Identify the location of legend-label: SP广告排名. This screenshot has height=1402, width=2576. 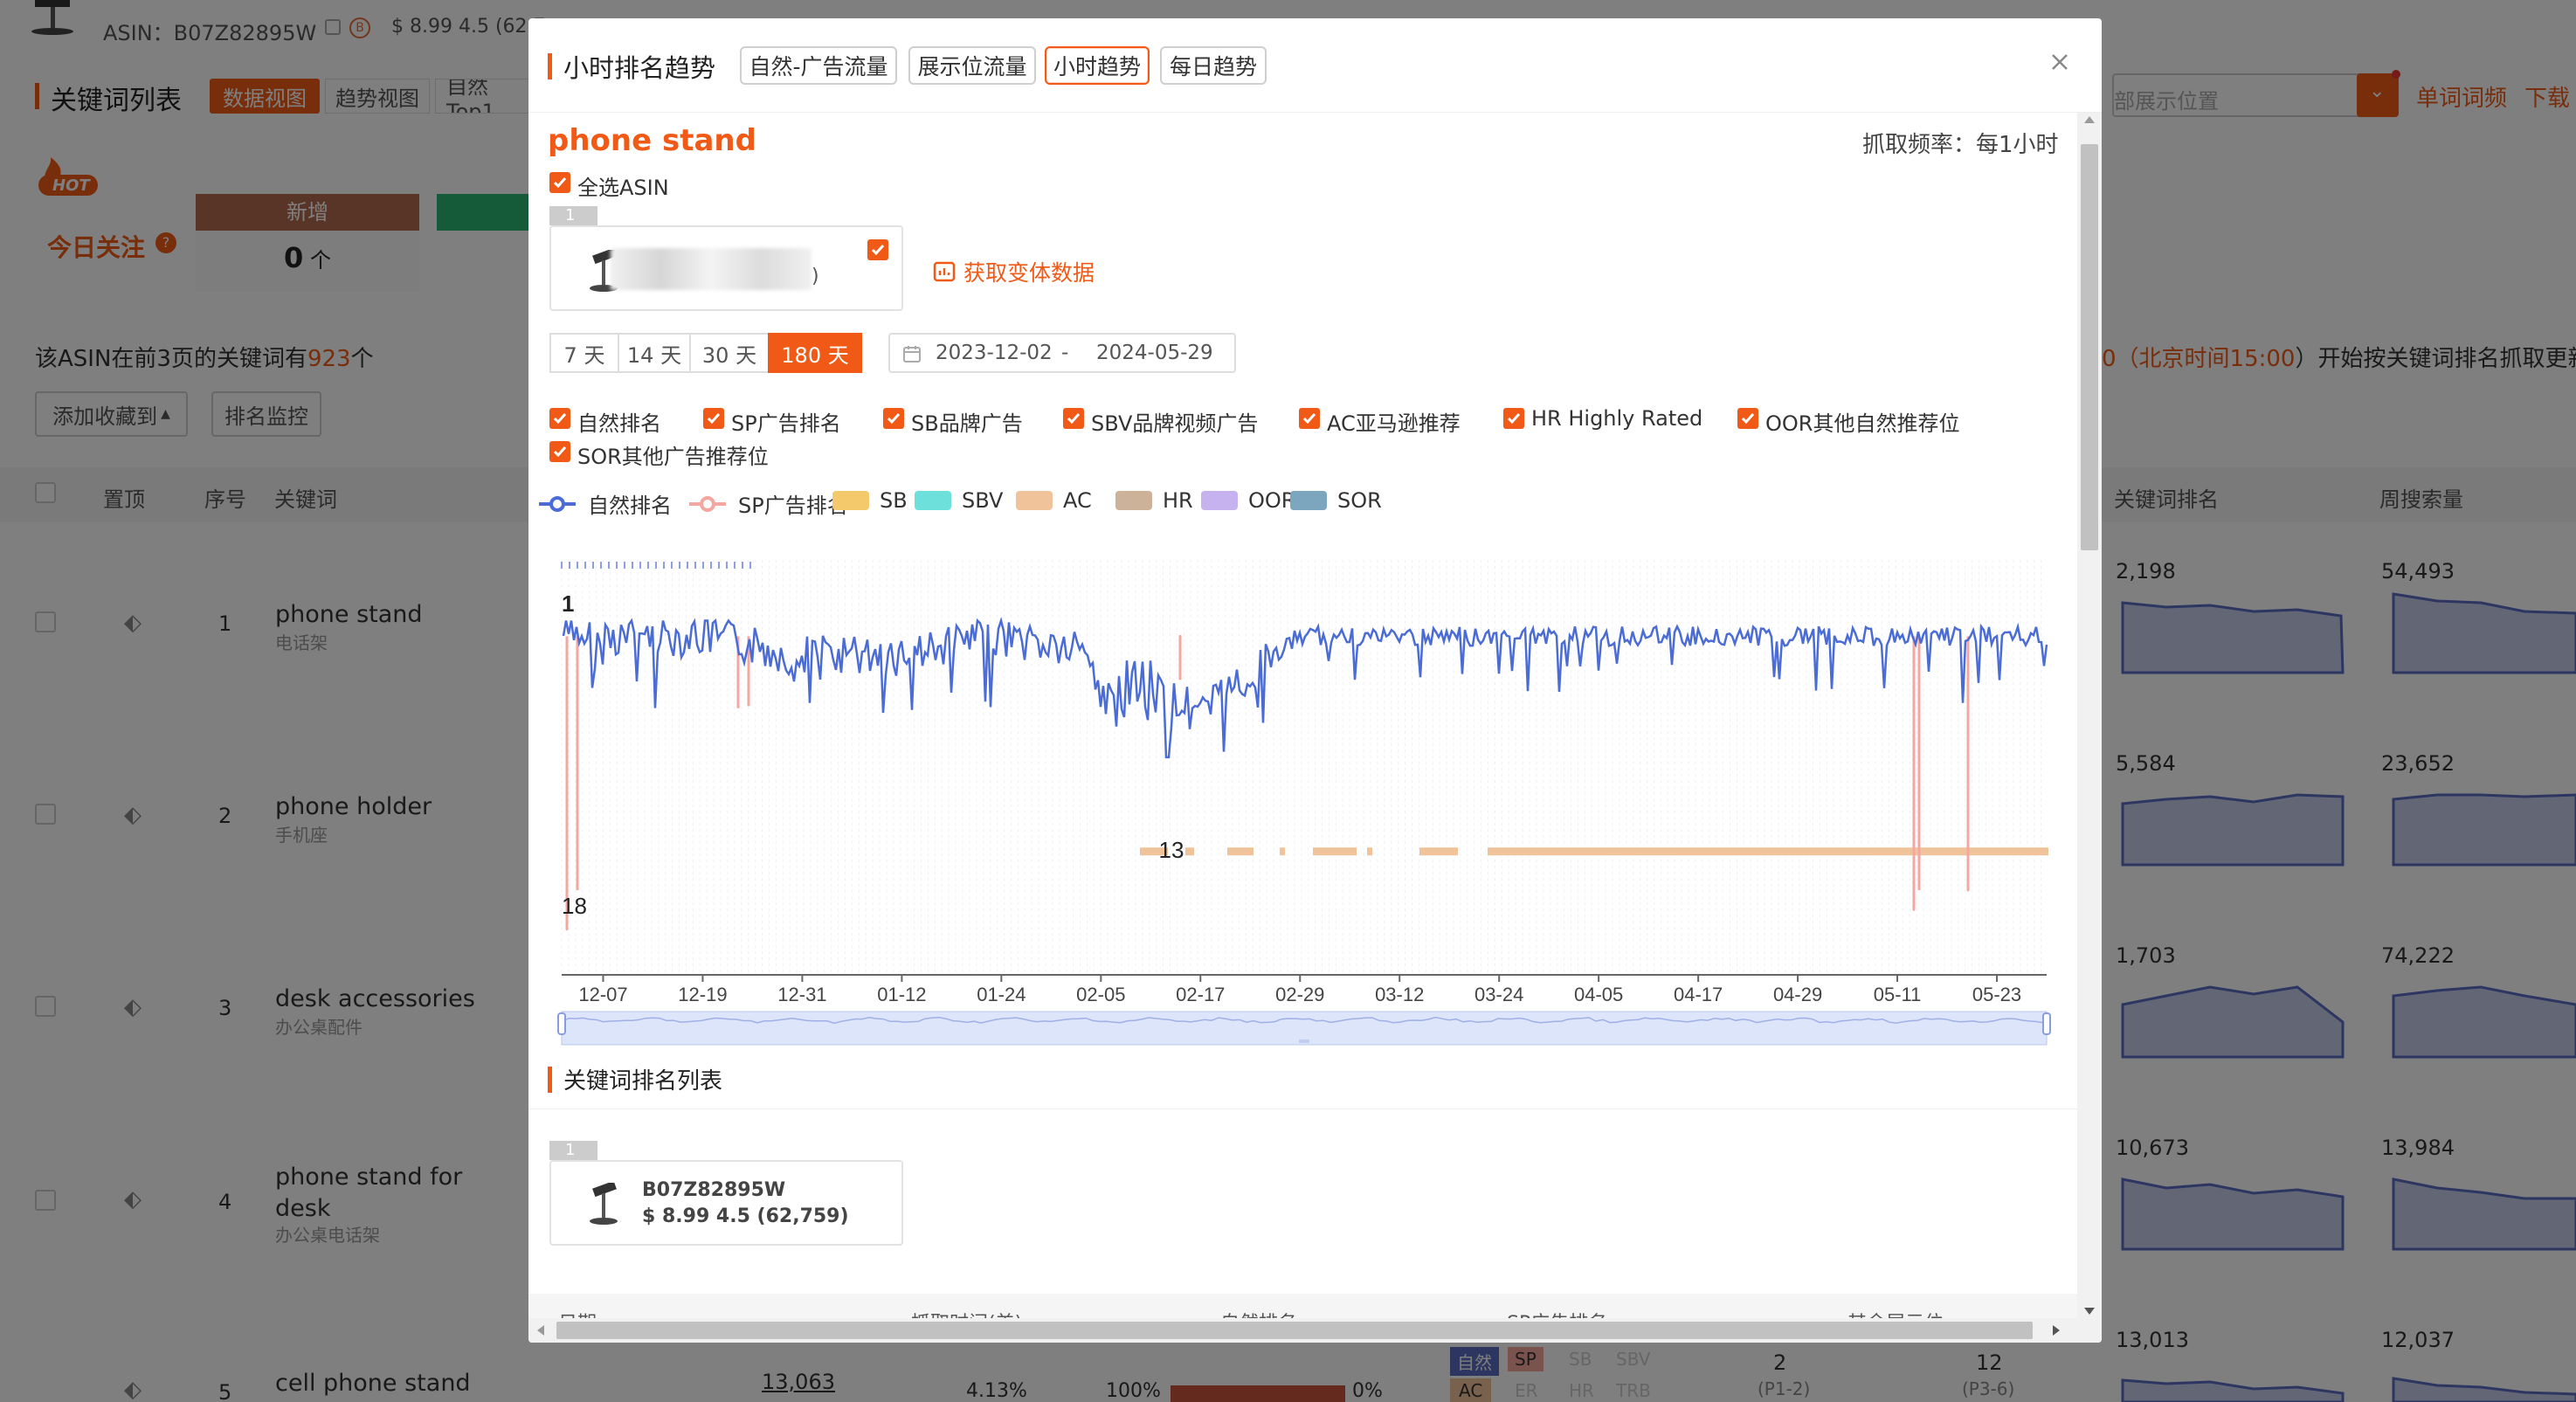
(793, 506).